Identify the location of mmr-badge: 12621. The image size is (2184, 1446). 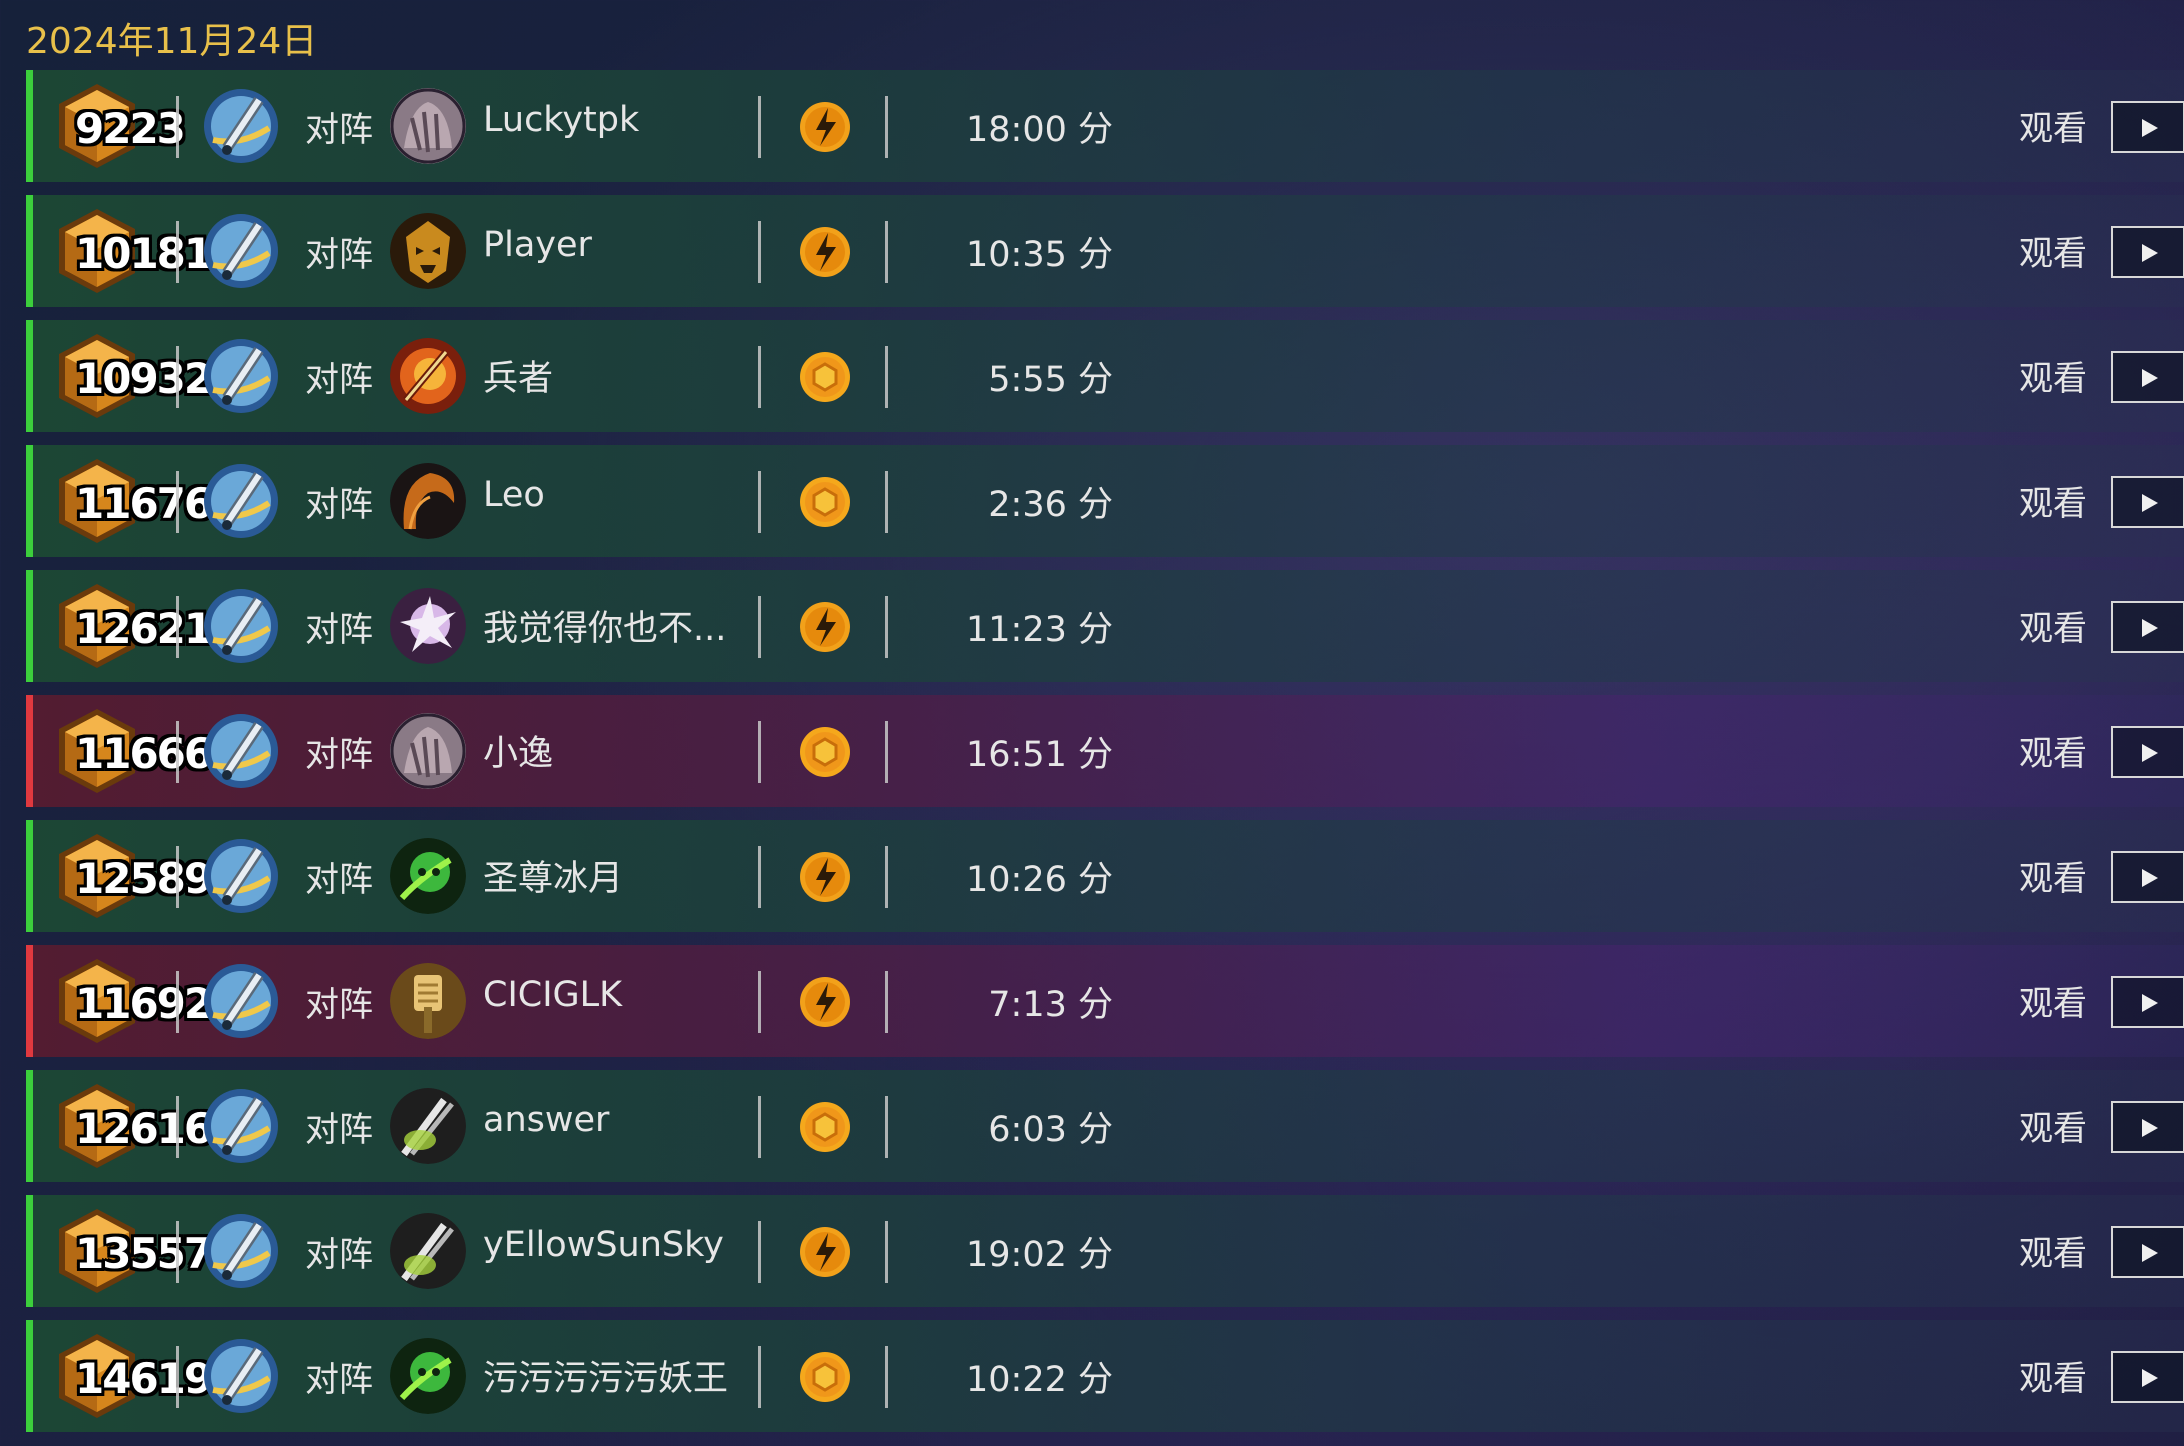
(133, 626).